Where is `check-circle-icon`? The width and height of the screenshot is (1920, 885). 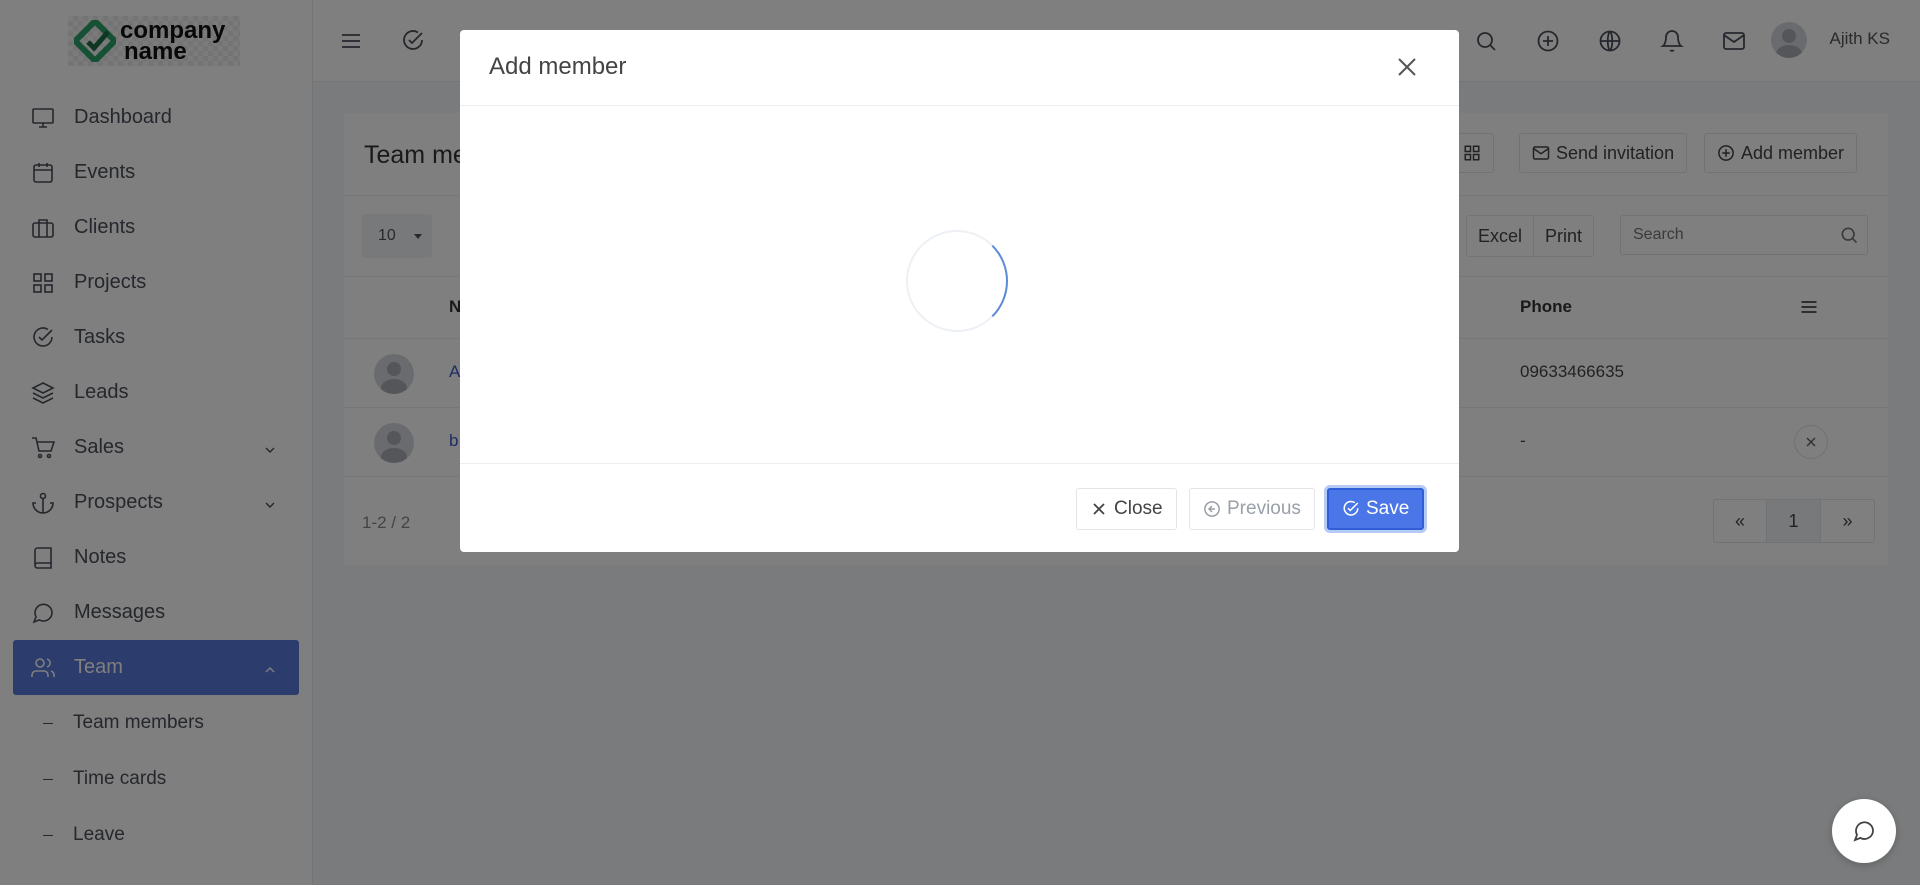
check-circle-icon is located at coordinates (1351, 509).